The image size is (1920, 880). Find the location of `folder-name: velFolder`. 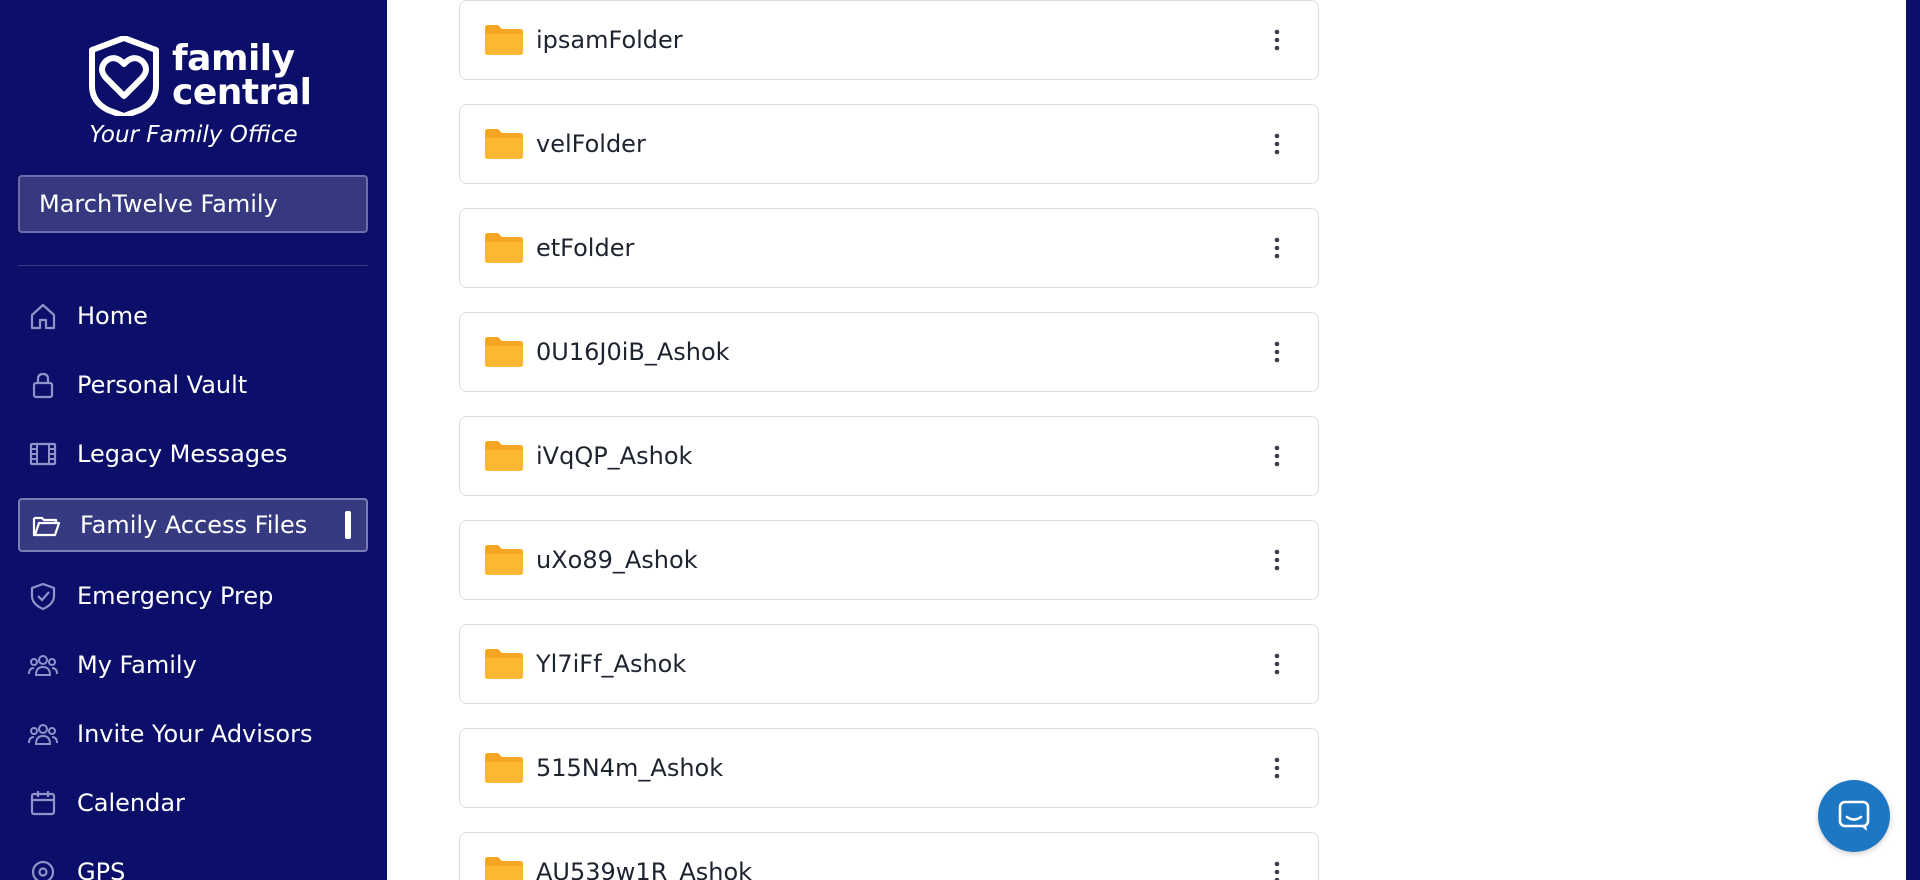

folder-name: velFolder is located at coordinates (591, 144).